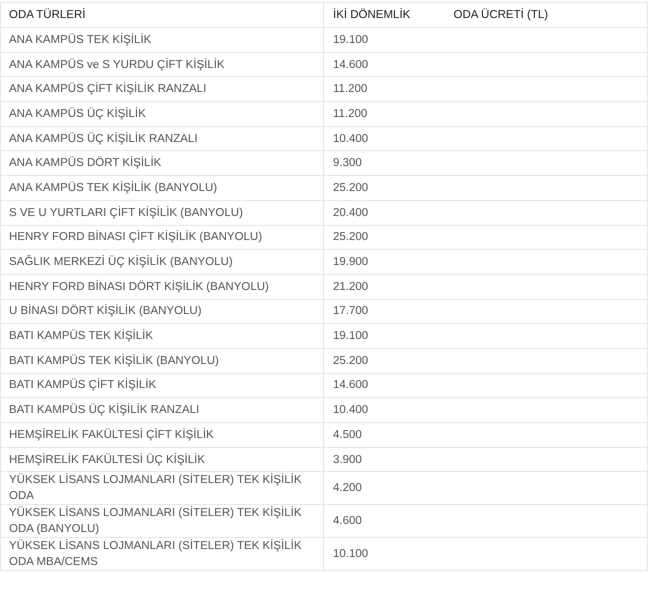 This screenshot has height=594, width=650. What do you see at coordinates (162, 15) in the screenshot?
I see `table-header-cell: ODA TÜRLERİ` at bounding box center [162, 15].